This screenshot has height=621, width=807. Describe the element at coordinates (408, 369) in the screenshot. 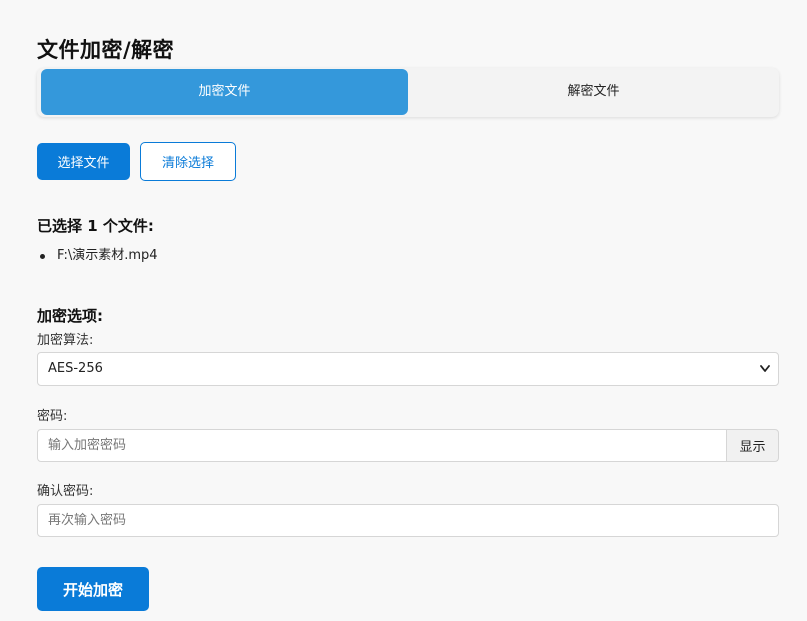

I see `algorithm-select: AES-256` at that location.